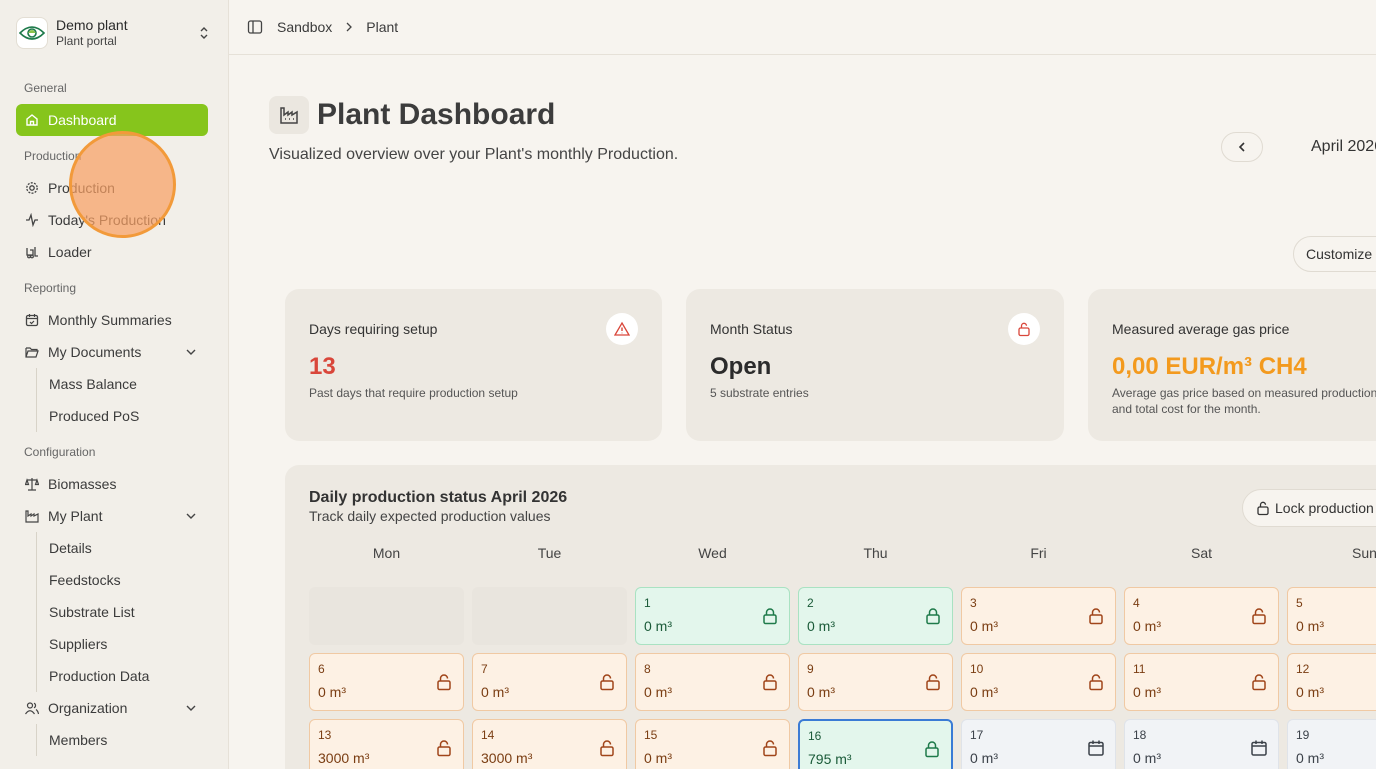  Describe the element at coordinates (712, 682) in the screenshot. I see `calendar-day-cell: 8 0 m³` at that location.